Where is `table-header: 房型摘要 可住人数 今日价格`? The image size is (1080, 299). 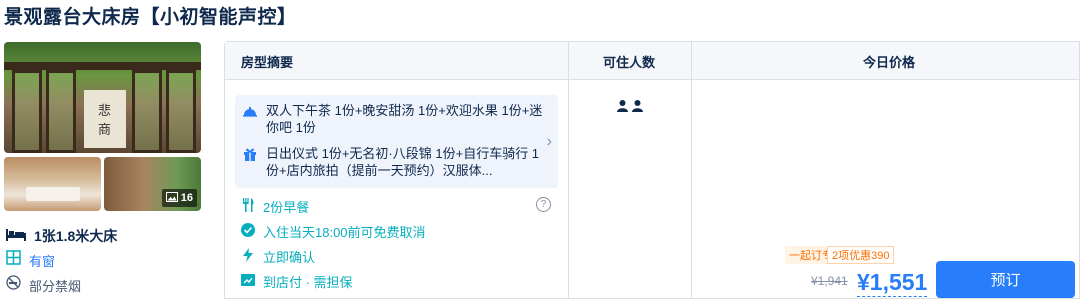
table-header: 房型摘要 可住人数 今日价格 is located at coordinates (652, 61).